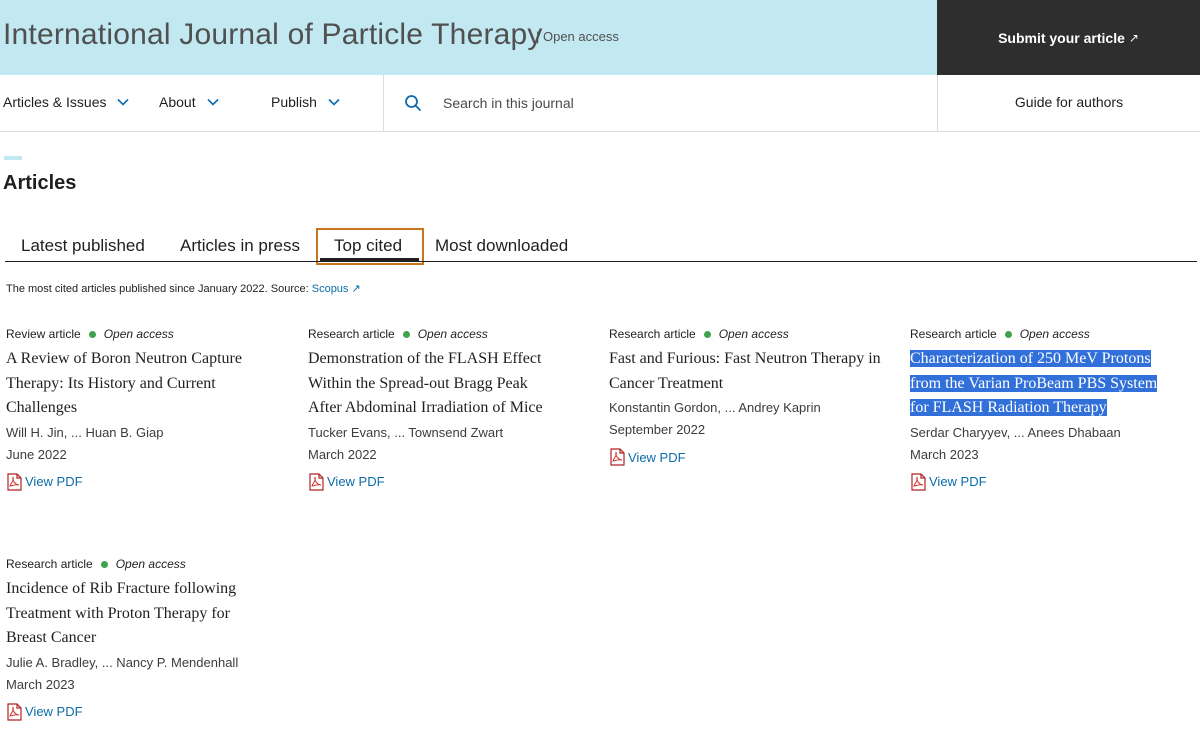 The height and width of the screenshot is (731, 1200). Describe the element at coordinates (177, 102) in the screenshot. I see `nav-about-label: About` at that location.